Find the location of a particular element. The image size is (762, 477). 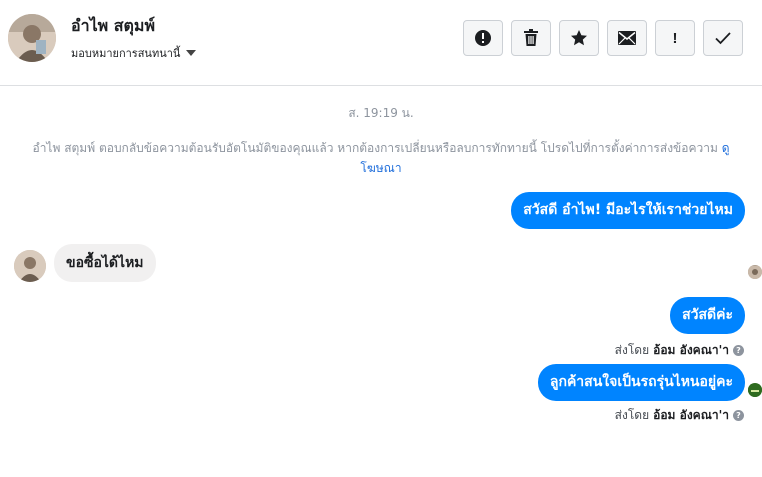

delete-button is located at coordinates (531, 38).